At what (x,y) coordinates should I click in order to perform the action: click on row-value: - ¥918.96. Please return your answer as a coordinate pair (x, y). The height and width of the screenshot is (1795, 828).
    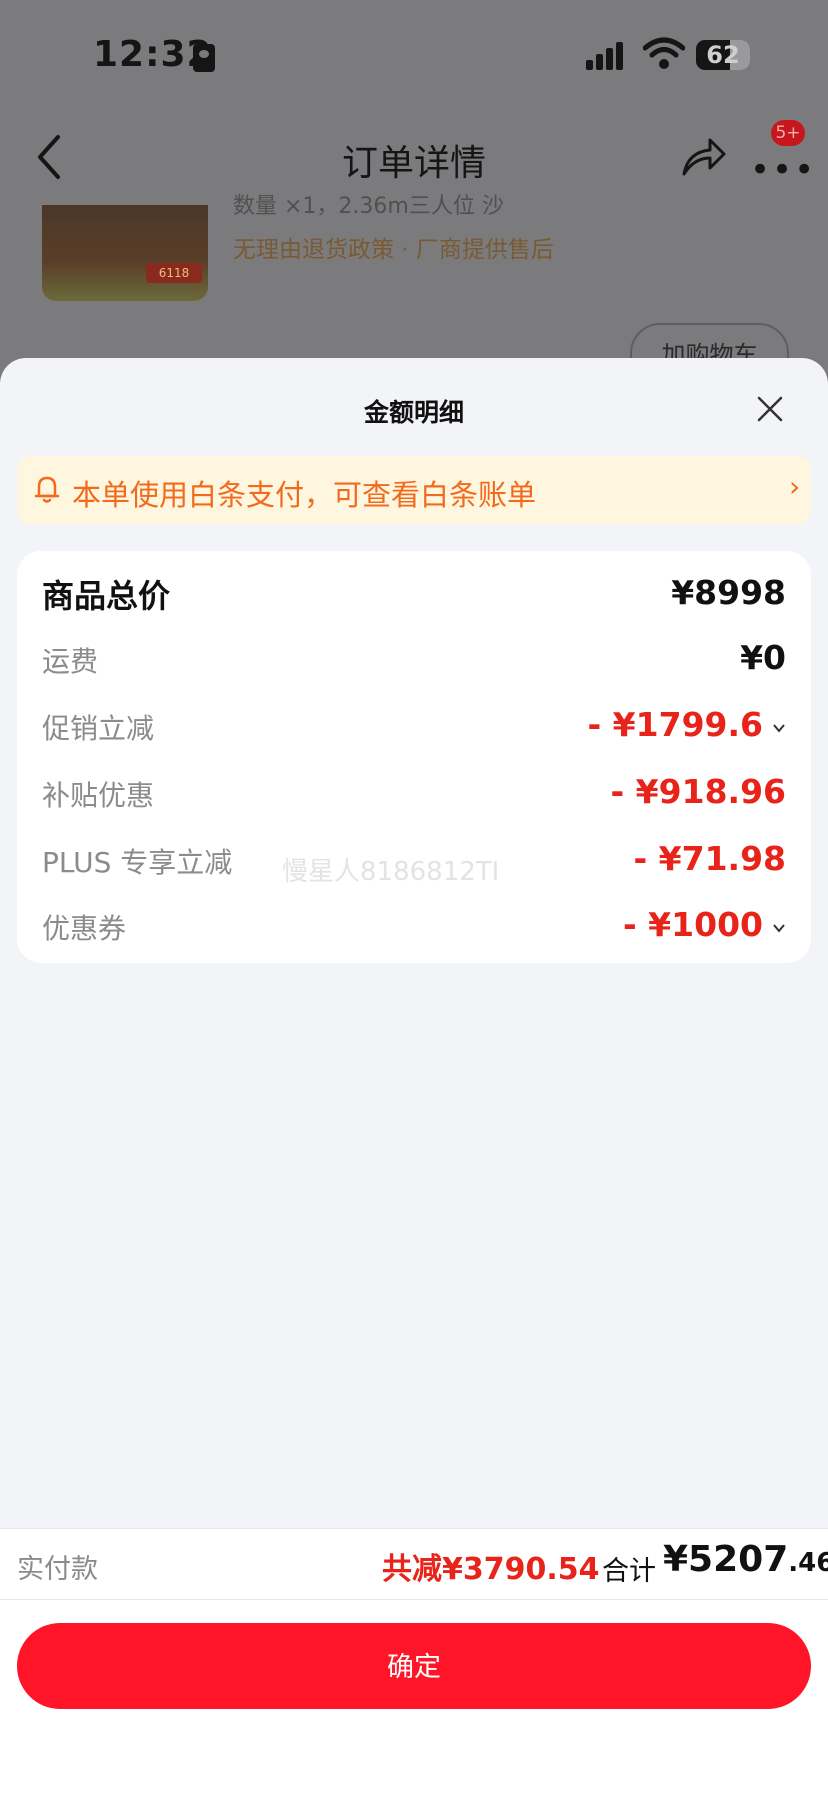
    Looking at the image, I should click on (698, 791).